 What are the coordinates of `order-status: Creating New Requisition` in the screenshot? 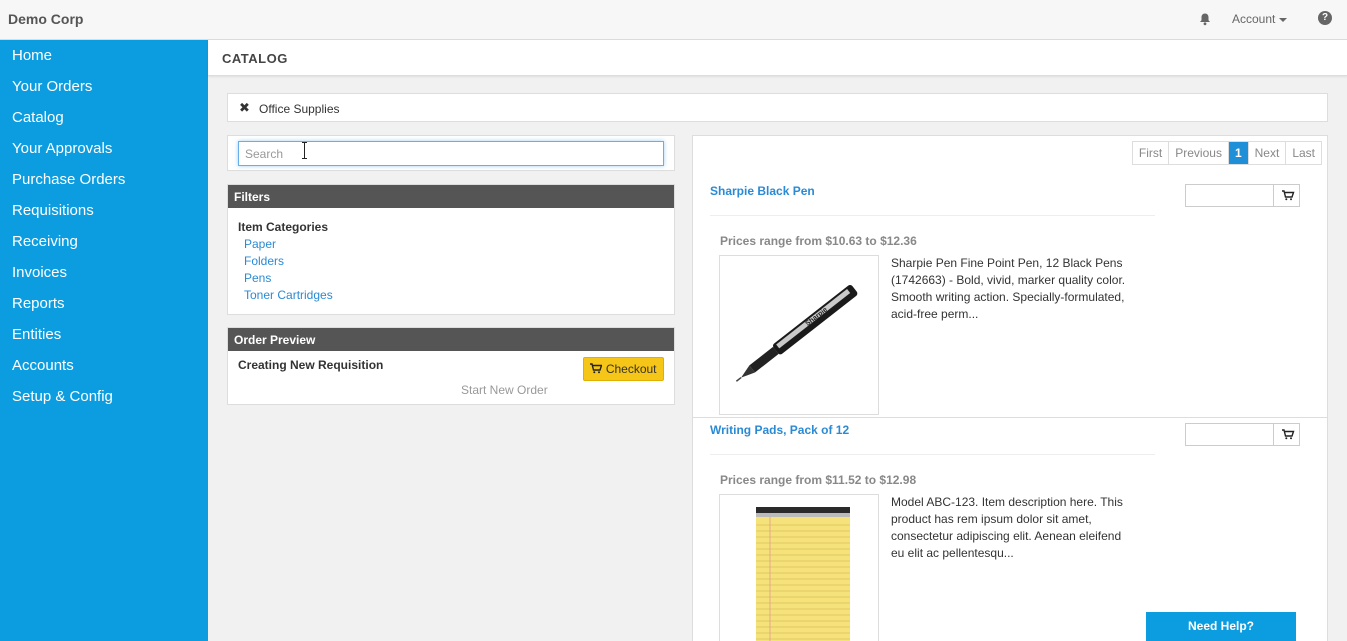 It's located at (311, 365).